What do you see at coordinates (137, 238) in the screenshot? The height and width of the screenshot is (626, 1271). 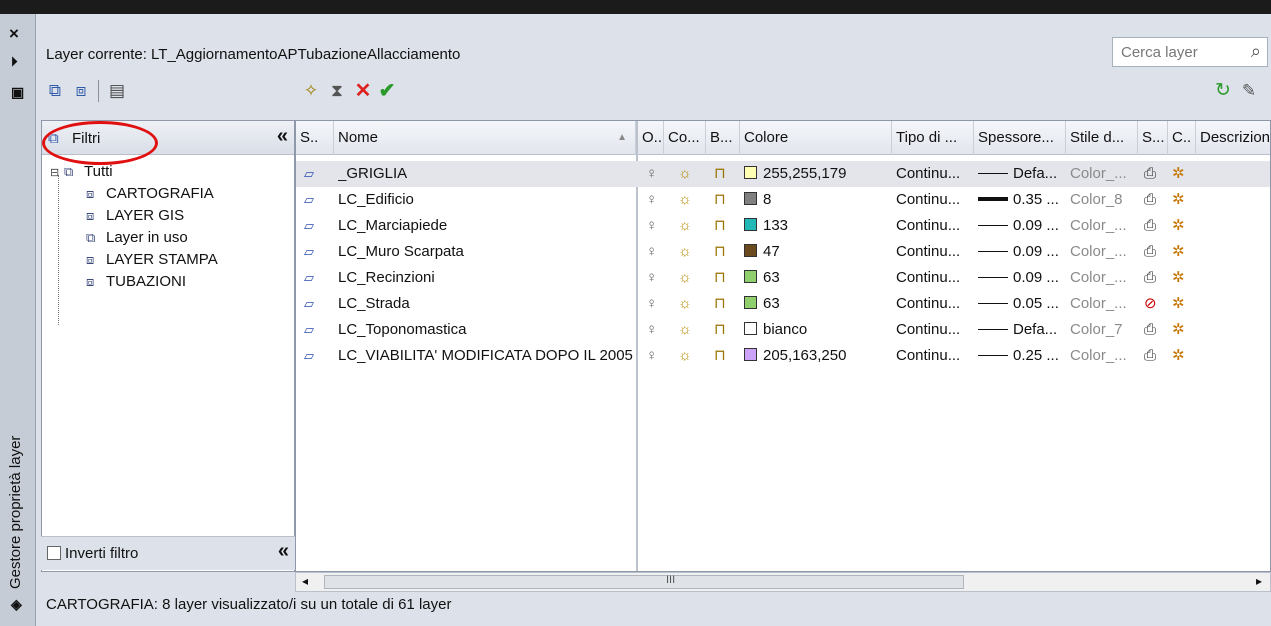 I see `tree-node-layer-in-uso: ⧉ Layer in uso` at bounding box center [137, 238].